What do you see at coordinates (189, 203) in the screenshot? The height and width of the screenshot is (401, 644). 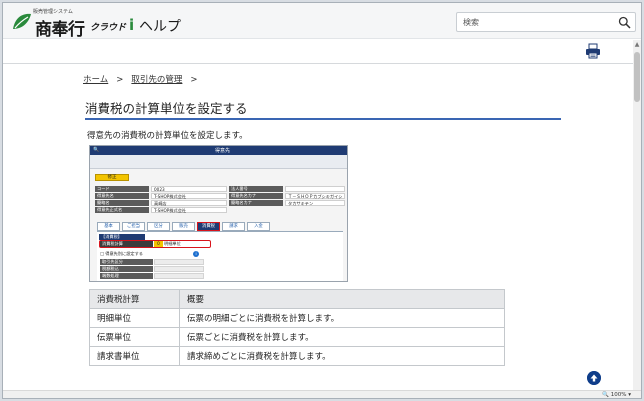 I see `screenshot-field-value: 高崎店` at bounding box center [189, 203].